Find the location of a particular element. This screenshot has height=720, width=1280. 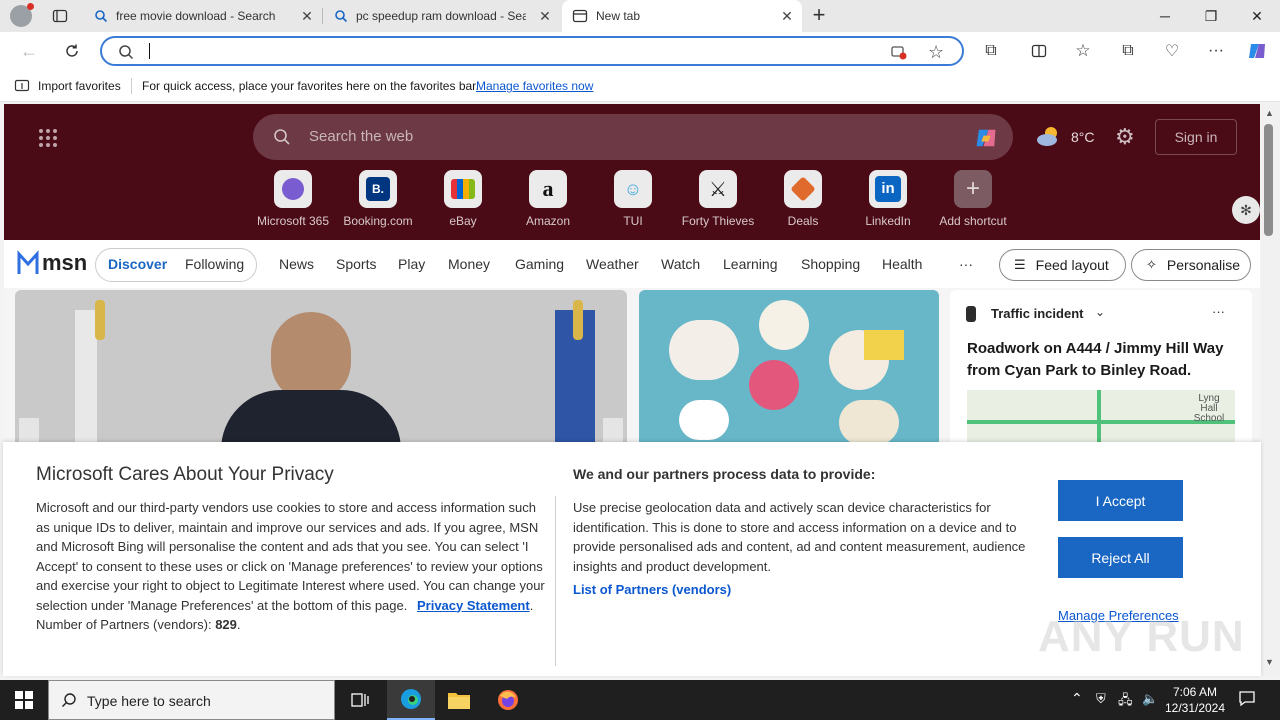

minimize-button: ─ is located at coordinates (1165, 16).